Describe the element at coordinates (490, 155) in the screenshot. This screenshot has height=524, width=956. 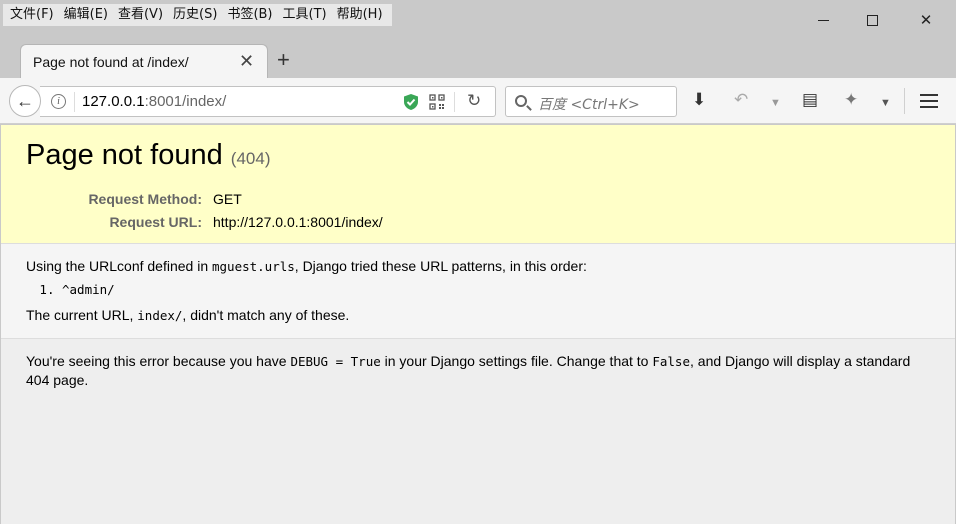
I see `page-title: Page not found (404)` at that location.